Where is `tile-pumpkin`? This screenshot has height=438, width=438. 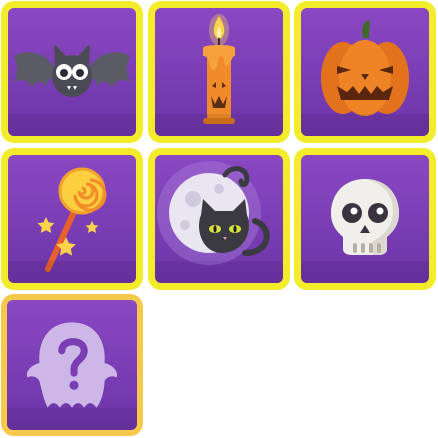
tile-pumpkin is located at coordinates (365, 72).